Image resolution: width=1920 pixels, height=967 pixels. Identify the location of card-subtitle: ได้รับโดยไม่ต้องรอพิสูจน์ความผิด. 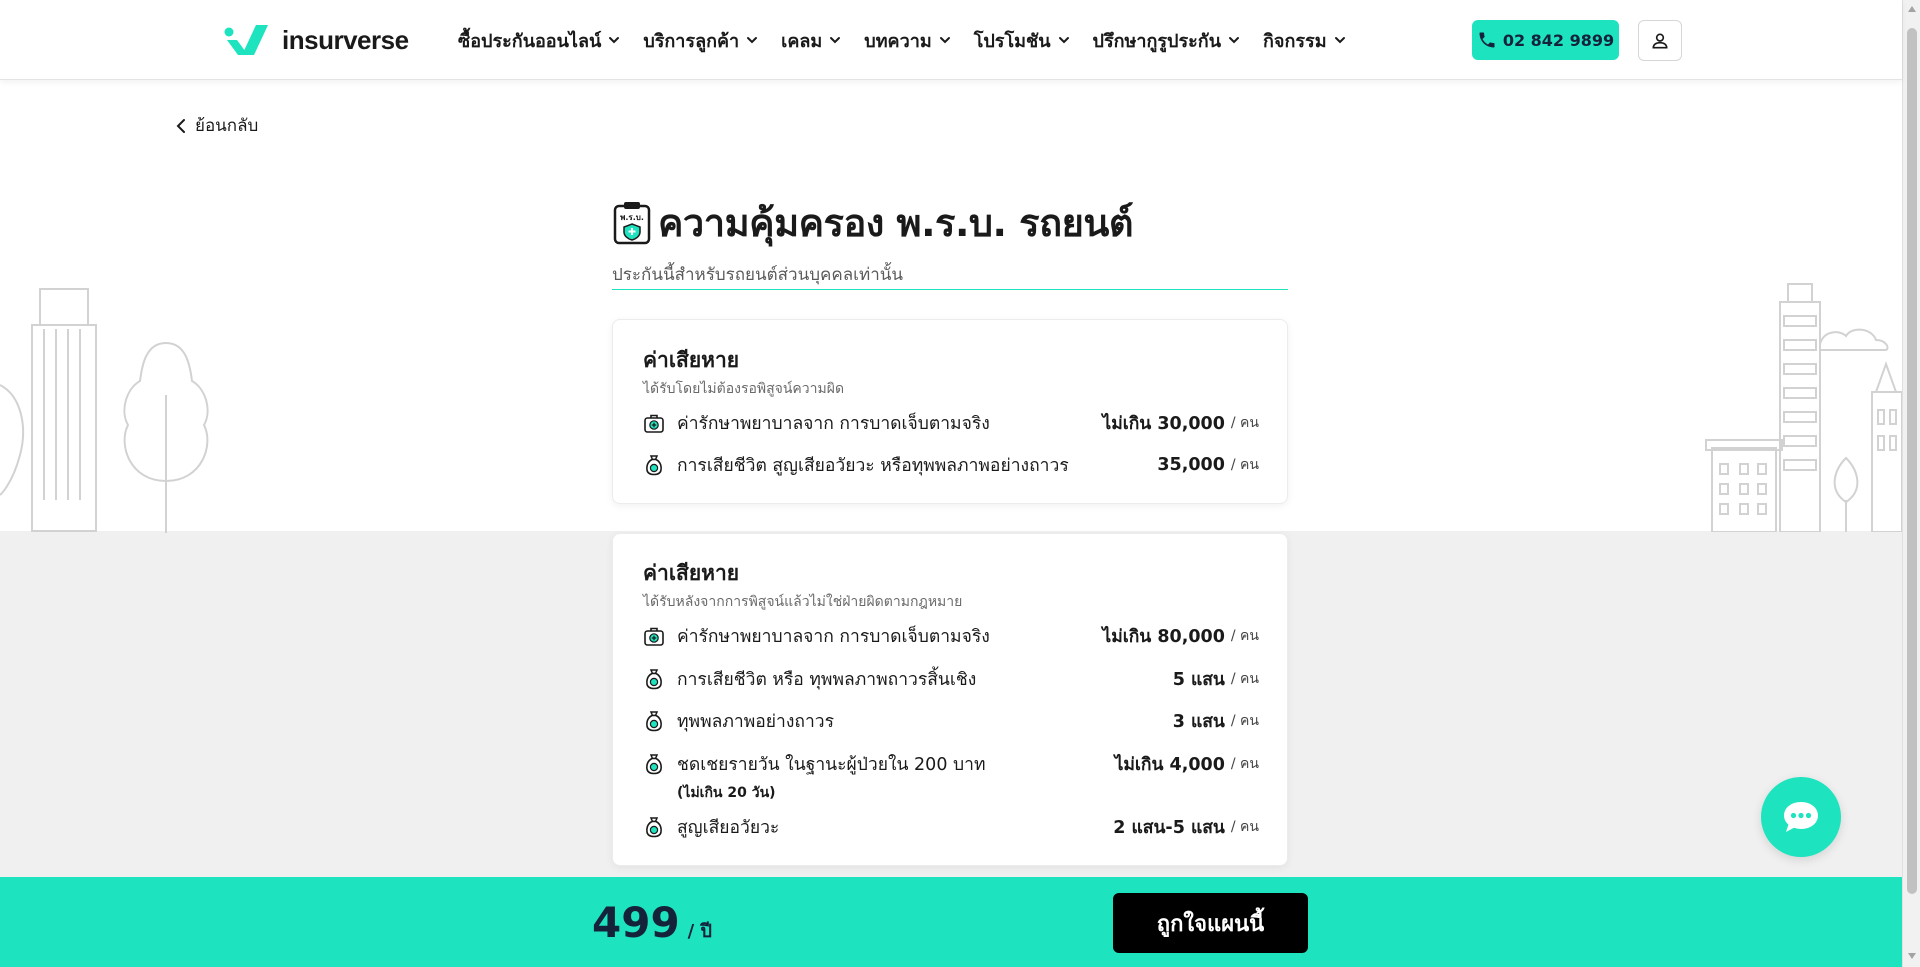
(744, 389).